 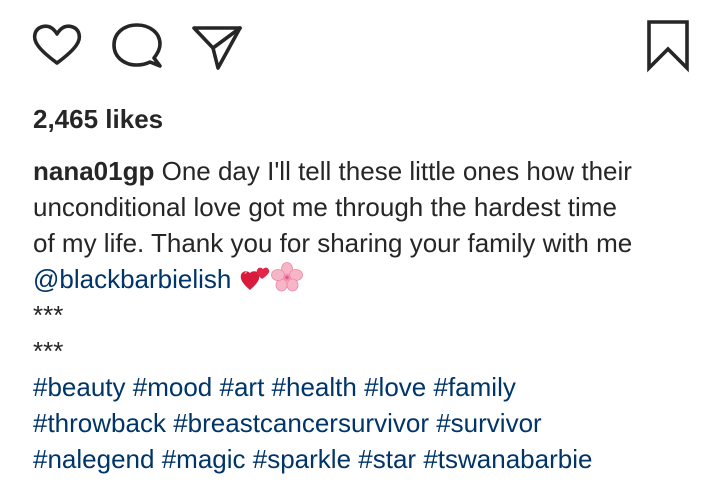 What do you see at coordinates (474, 387) in the screenshot?
I see `hashtag-link: #family` at bounding box center [474, 387].